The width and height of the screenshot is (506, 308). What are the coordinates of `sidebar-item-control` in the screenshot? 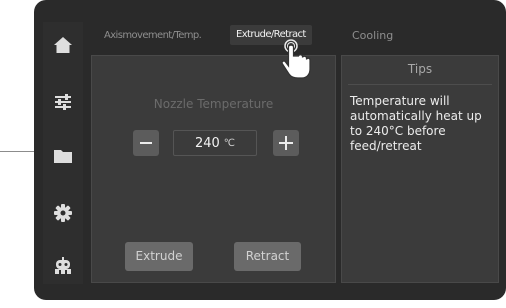 It's located at (63, 104).